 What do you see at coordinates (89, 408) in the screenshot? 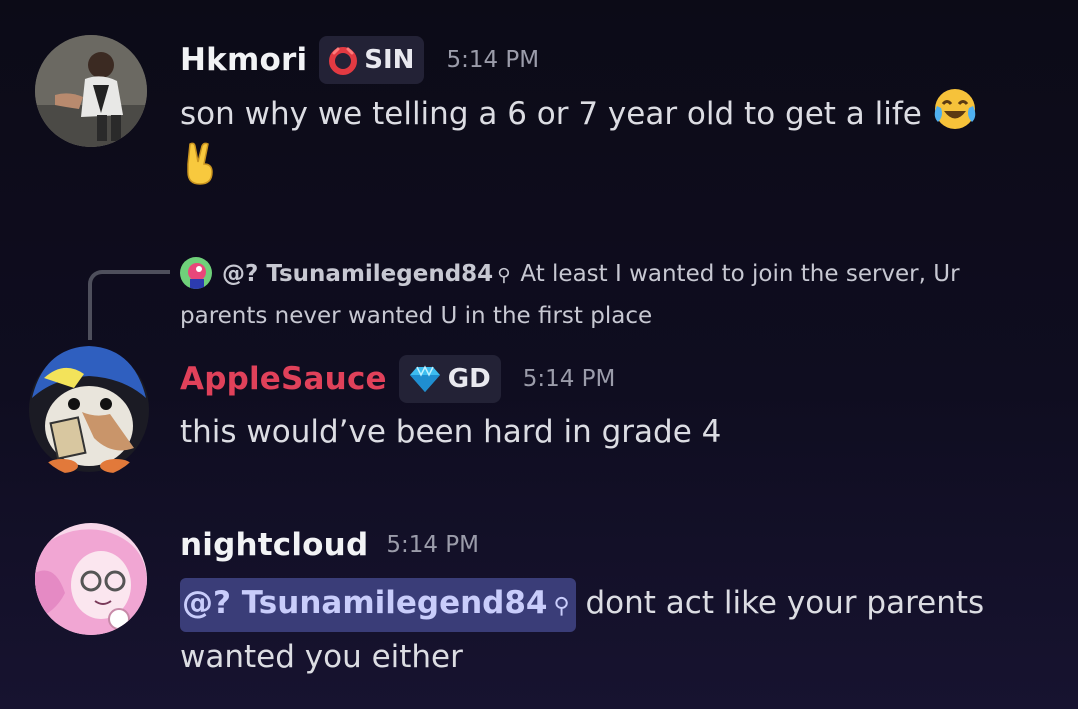
I see `avatar-applesauce` at bounding box center [89, 408].